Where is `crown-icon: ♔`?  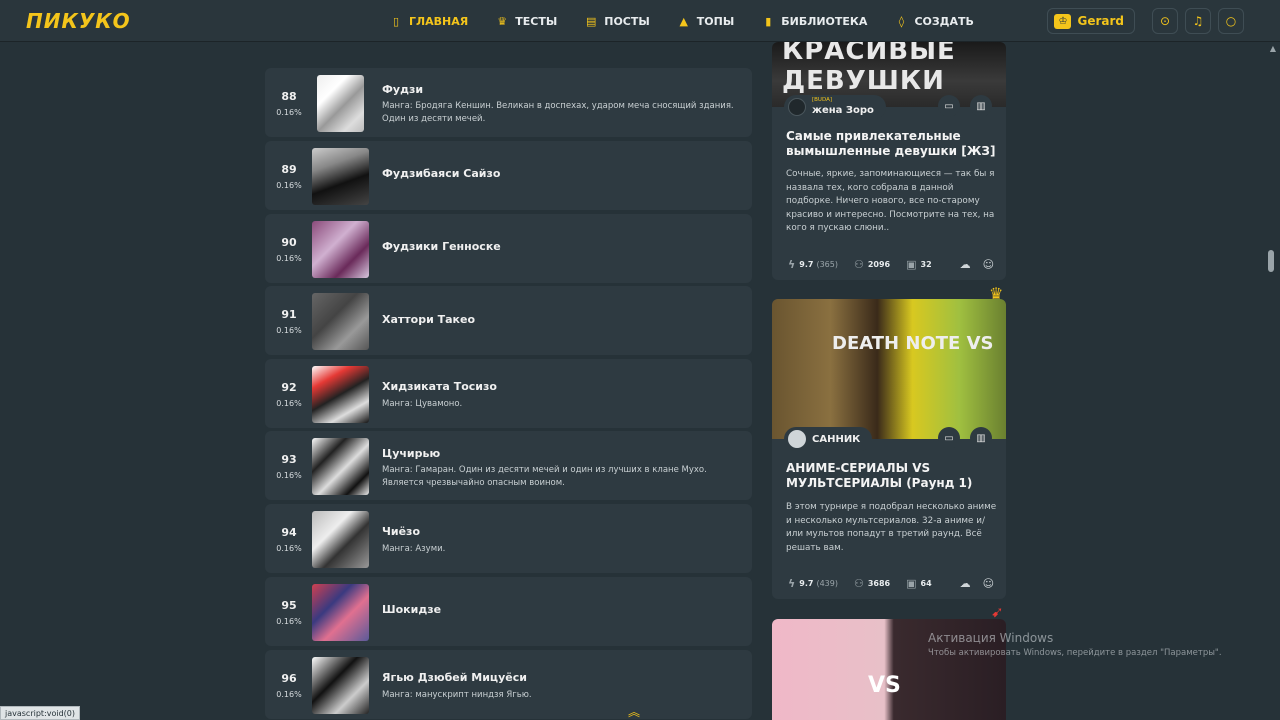 crown-icon: ♔ is located at coordinates (1063, 21).